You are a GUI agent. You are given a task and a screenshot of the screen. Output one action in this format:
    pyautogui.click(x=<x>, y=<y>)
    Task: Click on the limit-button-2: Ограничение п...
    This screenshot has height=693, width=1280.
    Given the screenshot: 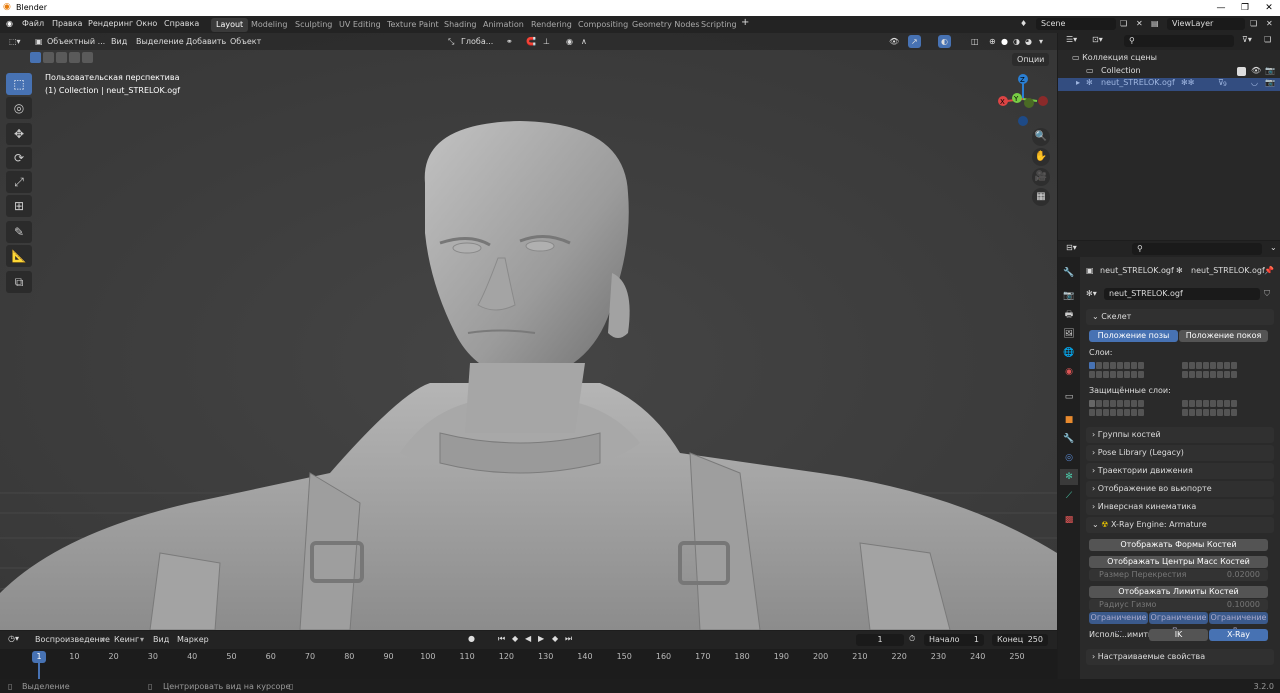 What is the action you would take?
    pyautogui.click(x=1178, y=623)
    